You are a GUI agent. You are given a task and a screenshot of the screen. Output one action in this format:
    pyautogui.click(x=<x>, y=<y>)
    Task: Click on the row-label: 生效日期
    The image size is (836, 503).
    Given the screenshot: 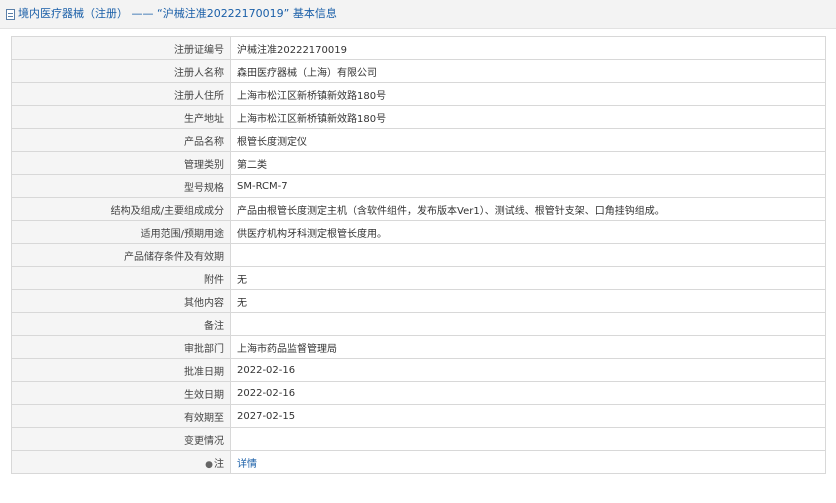 What is the action you would take?
    pyautogui.click(x=121, y=393)
    